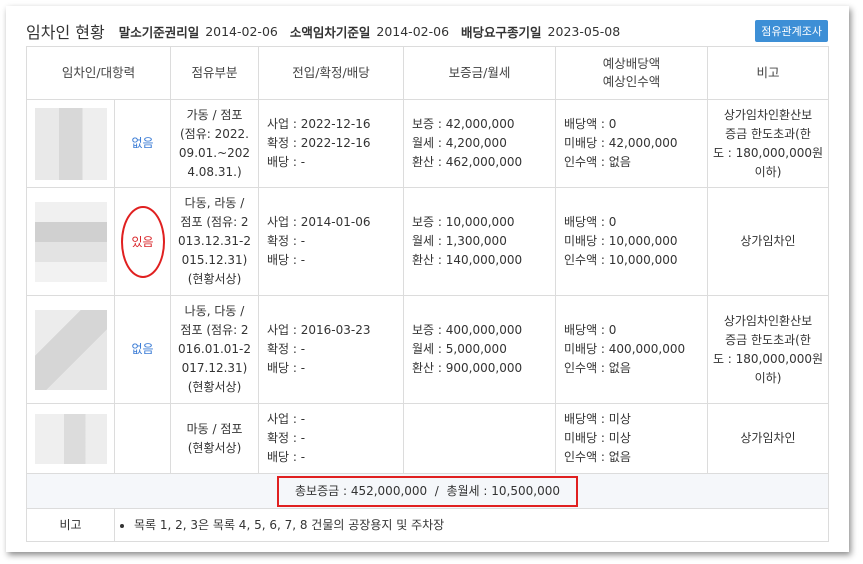 The image size is (863, 564). I want to click on small-lease-date-value: 2014-02-06, so click(413, 31).